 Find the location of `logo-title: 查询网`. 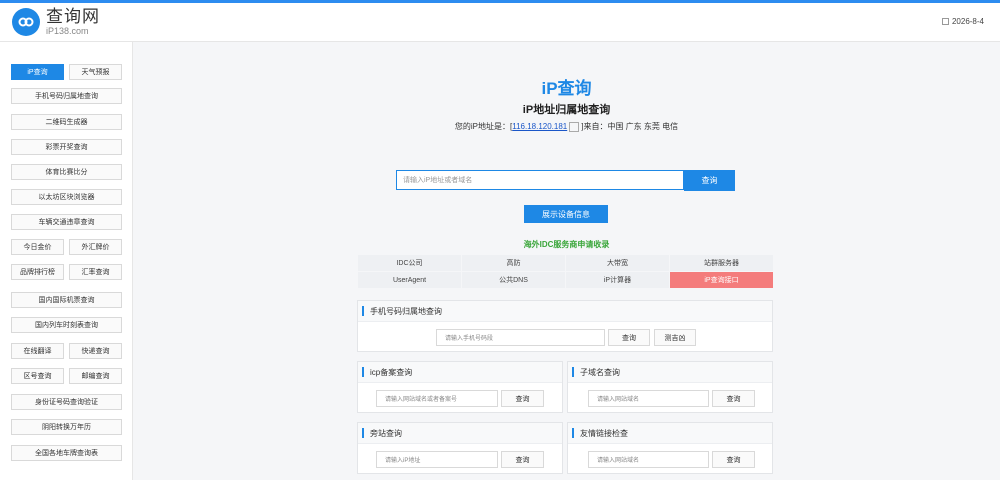

logo-title: 查询网 is located at coordinates (73, 16).